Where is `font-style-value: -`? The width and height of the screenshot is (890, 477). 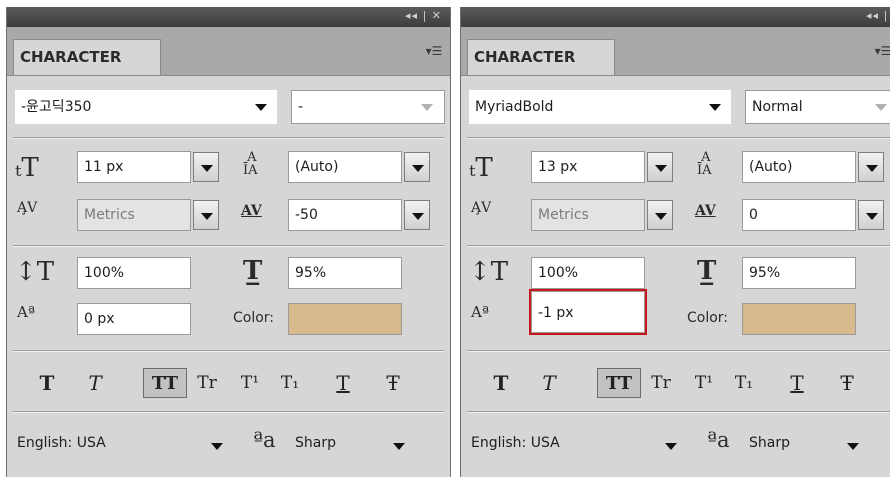
font-style-value: - is located at coordinates (301, 107).